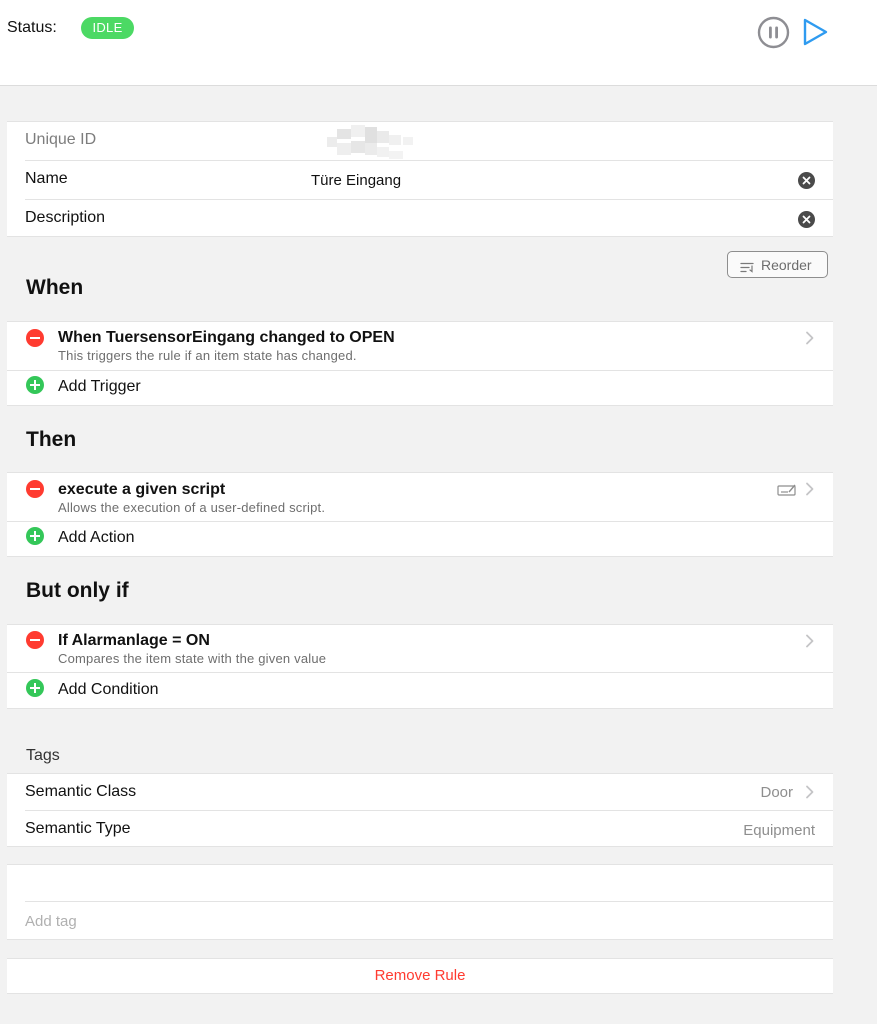 This screenshot has width=877, height=1024. Describe the element at coordinates (32, 27) in the screenshot. I see `status-label: Status:` at that location.